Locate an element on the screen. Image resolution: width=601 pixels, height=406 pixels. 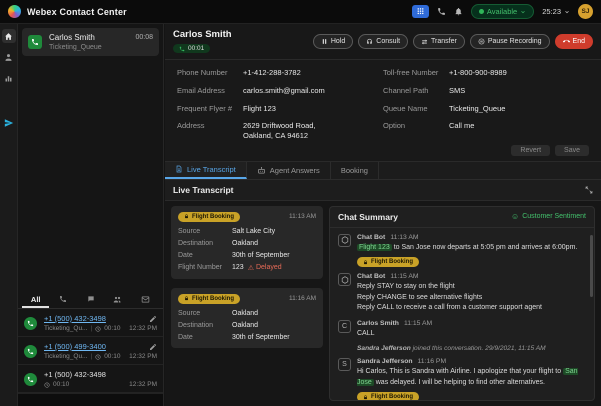
nav-agent-item is located at coordinates (9, 57).